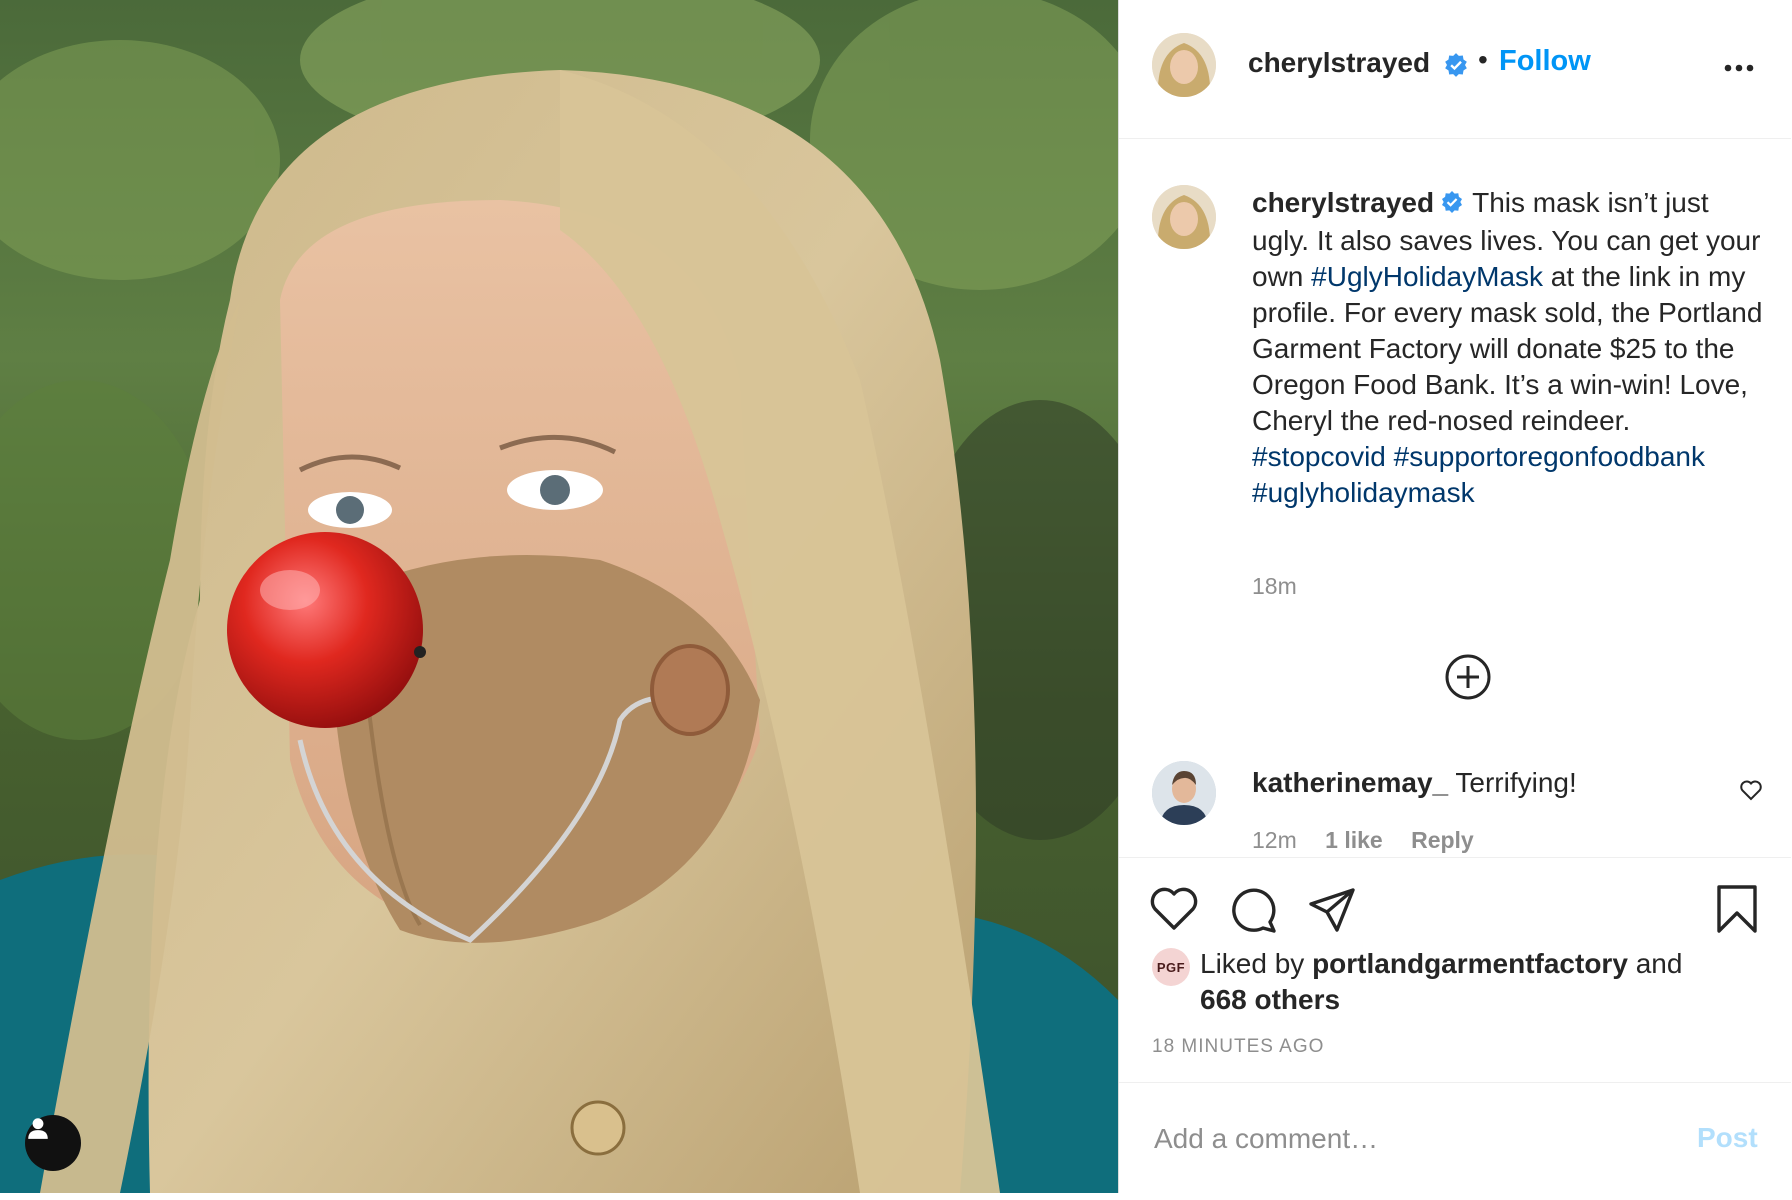 Image resolution: width=1792 pixels, height=1200 pixels. I want to click on add-comment-bar: Post, so click(1455, 1138).